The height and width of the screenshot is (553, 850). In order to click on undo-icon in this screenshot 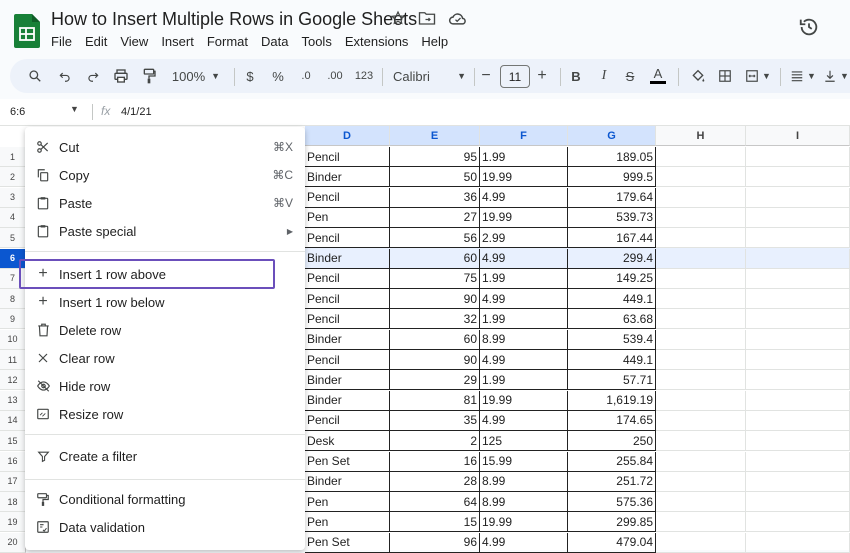, I will do `click(65, 76)`.